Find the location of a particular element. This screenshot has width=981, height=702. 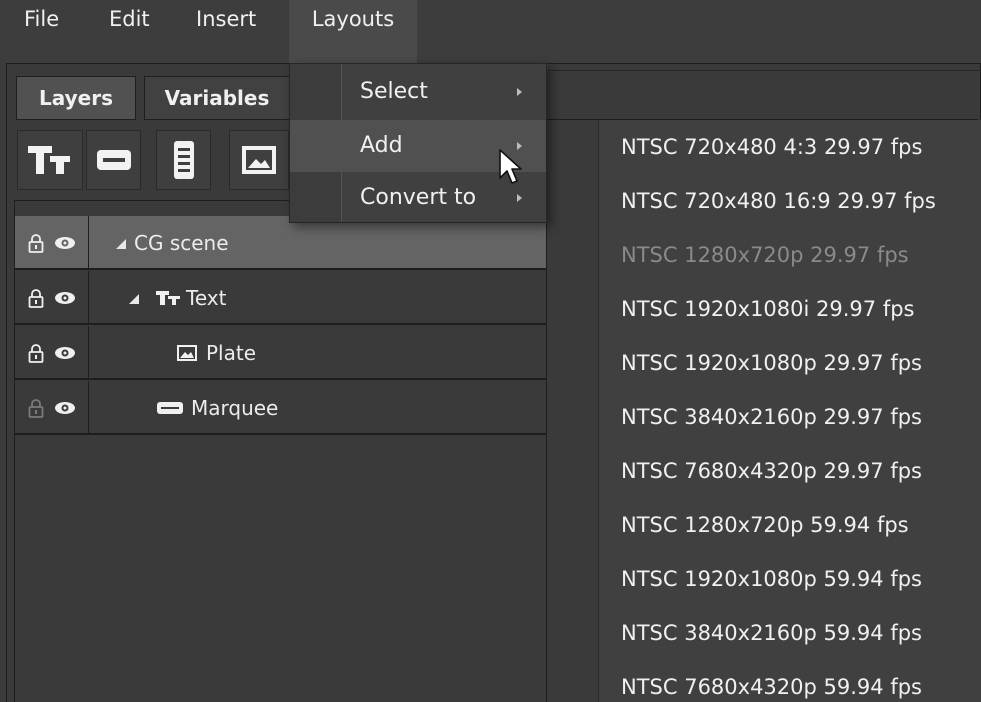

image-icon is located at coordinates (187, 353).